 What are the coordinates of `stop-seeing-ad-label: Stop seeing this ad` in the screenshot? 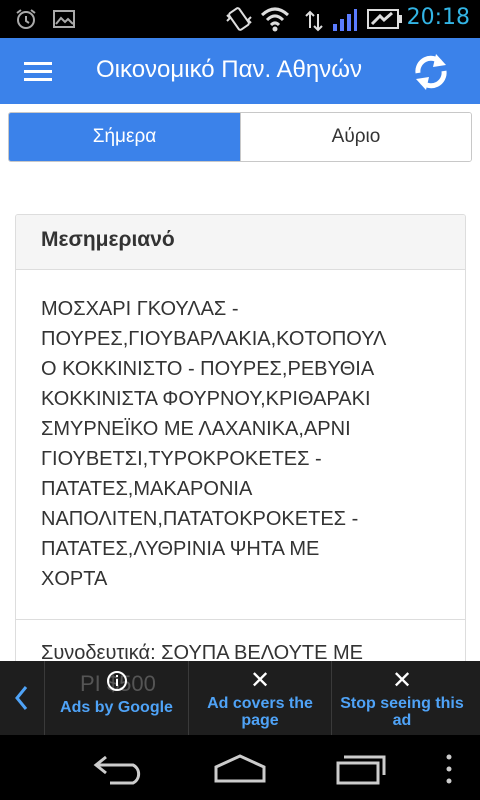 It's located at (402, 712).